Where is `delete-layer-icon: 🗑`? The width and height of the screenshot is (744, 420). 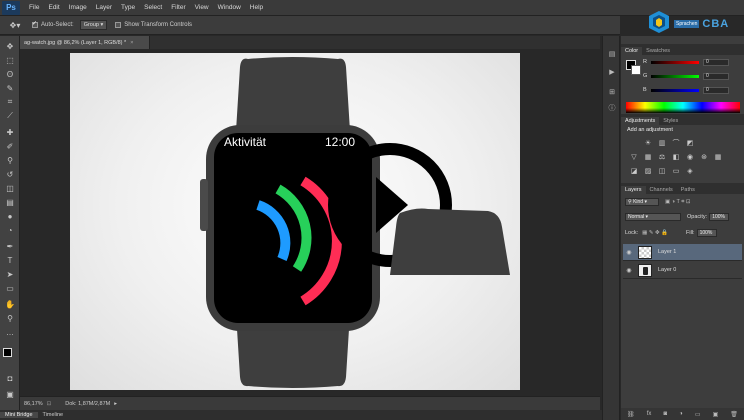 delete-layer-icon: 🗑 is located at coordinates (734, 414).